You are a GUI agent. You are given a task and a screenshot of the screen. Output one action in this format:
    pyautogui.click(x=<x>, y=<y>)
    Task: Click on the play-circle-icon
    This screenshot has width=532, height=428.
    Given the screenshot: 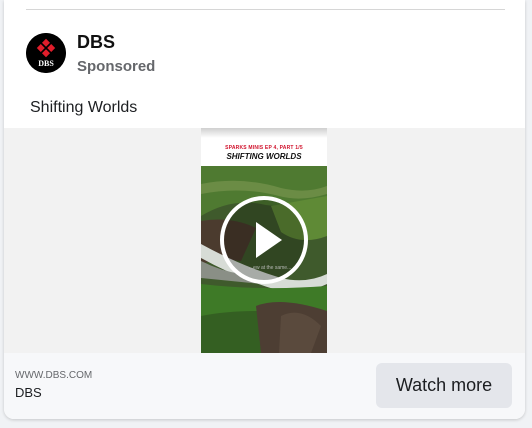 What is the action you would take?
    pyautogui.click(x=264, y=240)
    